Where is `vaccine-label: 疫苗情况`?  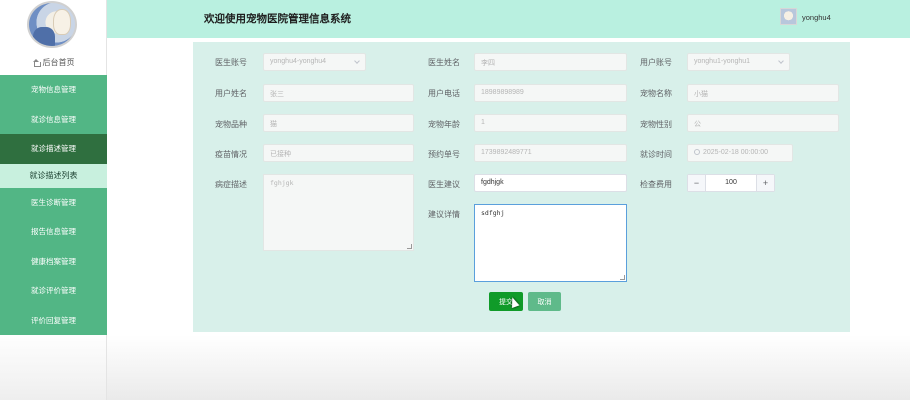 vaccine-label: 疫苗情况 is located at coordinates (231, 154).